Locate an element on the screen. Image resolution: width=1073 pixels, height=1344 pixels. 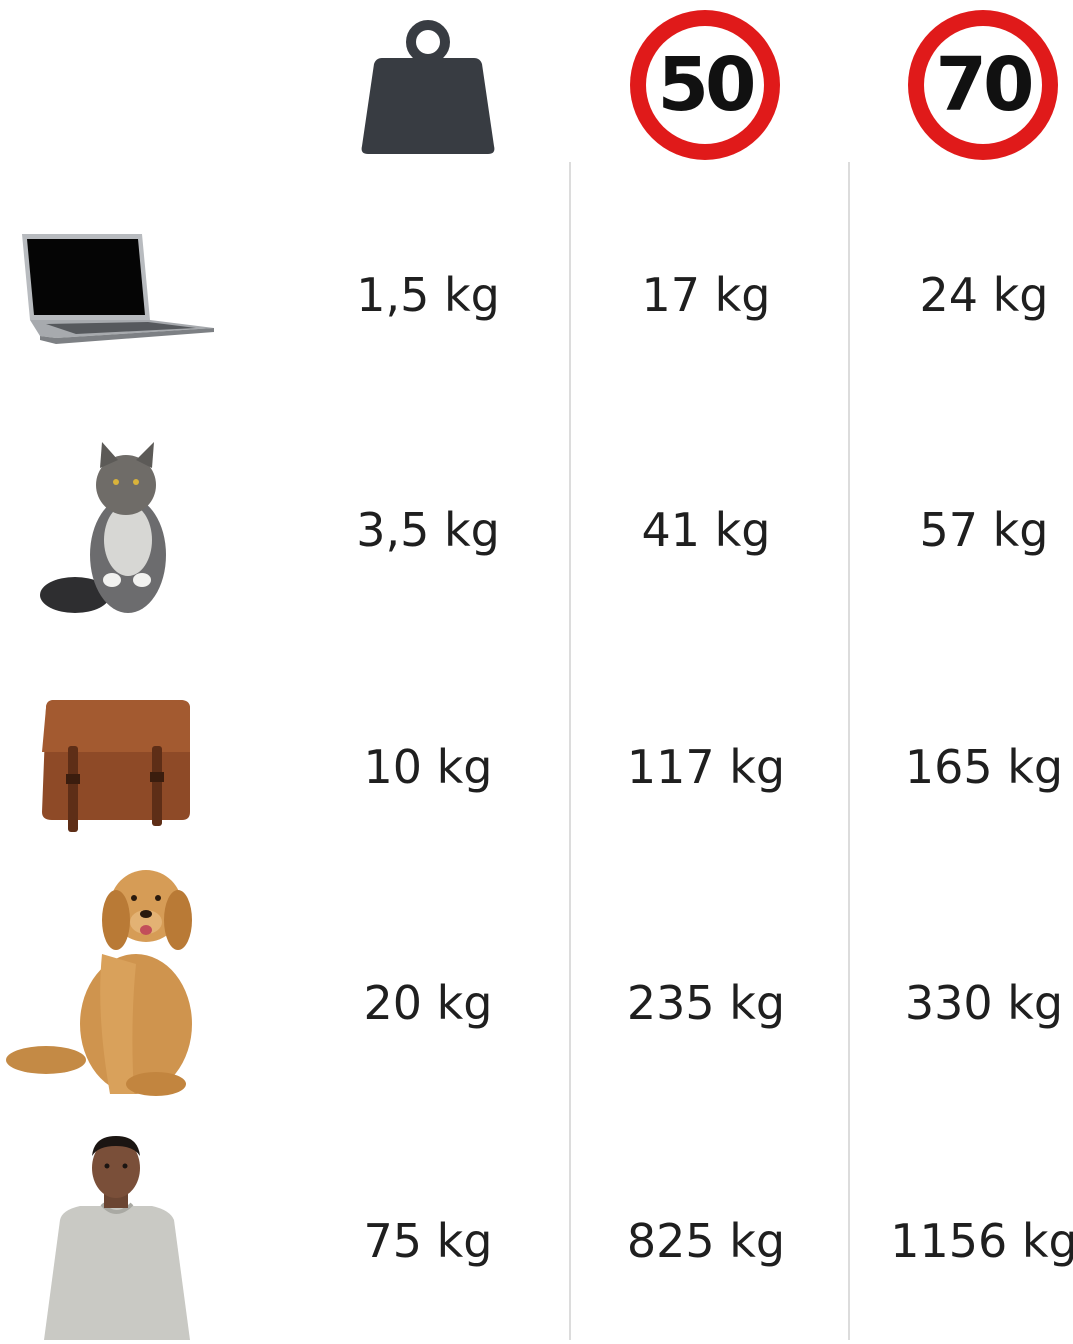
impact-50-cell: 17 kg is located at coordinates (706, 295).